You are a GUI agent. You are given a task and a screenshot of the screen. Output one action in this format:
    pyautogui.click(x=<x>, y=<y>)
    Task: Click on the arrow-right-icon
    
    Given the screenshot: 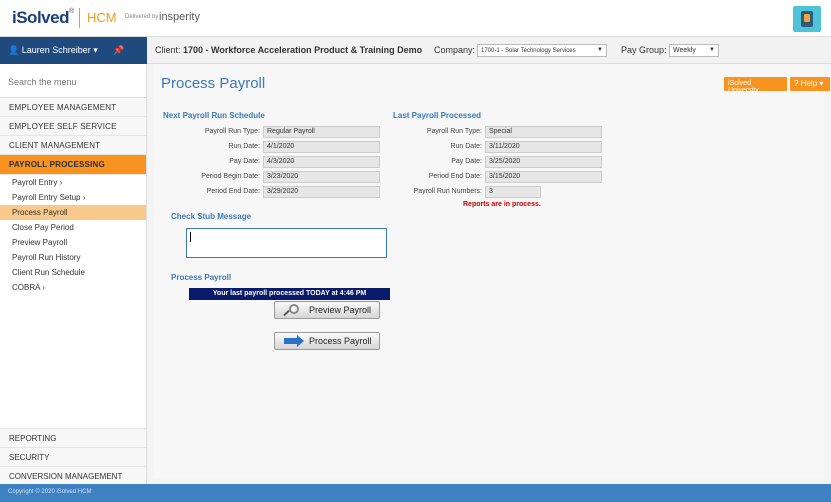 What is the action you would take?
    pyautogui.click(x=291, y=341)
    